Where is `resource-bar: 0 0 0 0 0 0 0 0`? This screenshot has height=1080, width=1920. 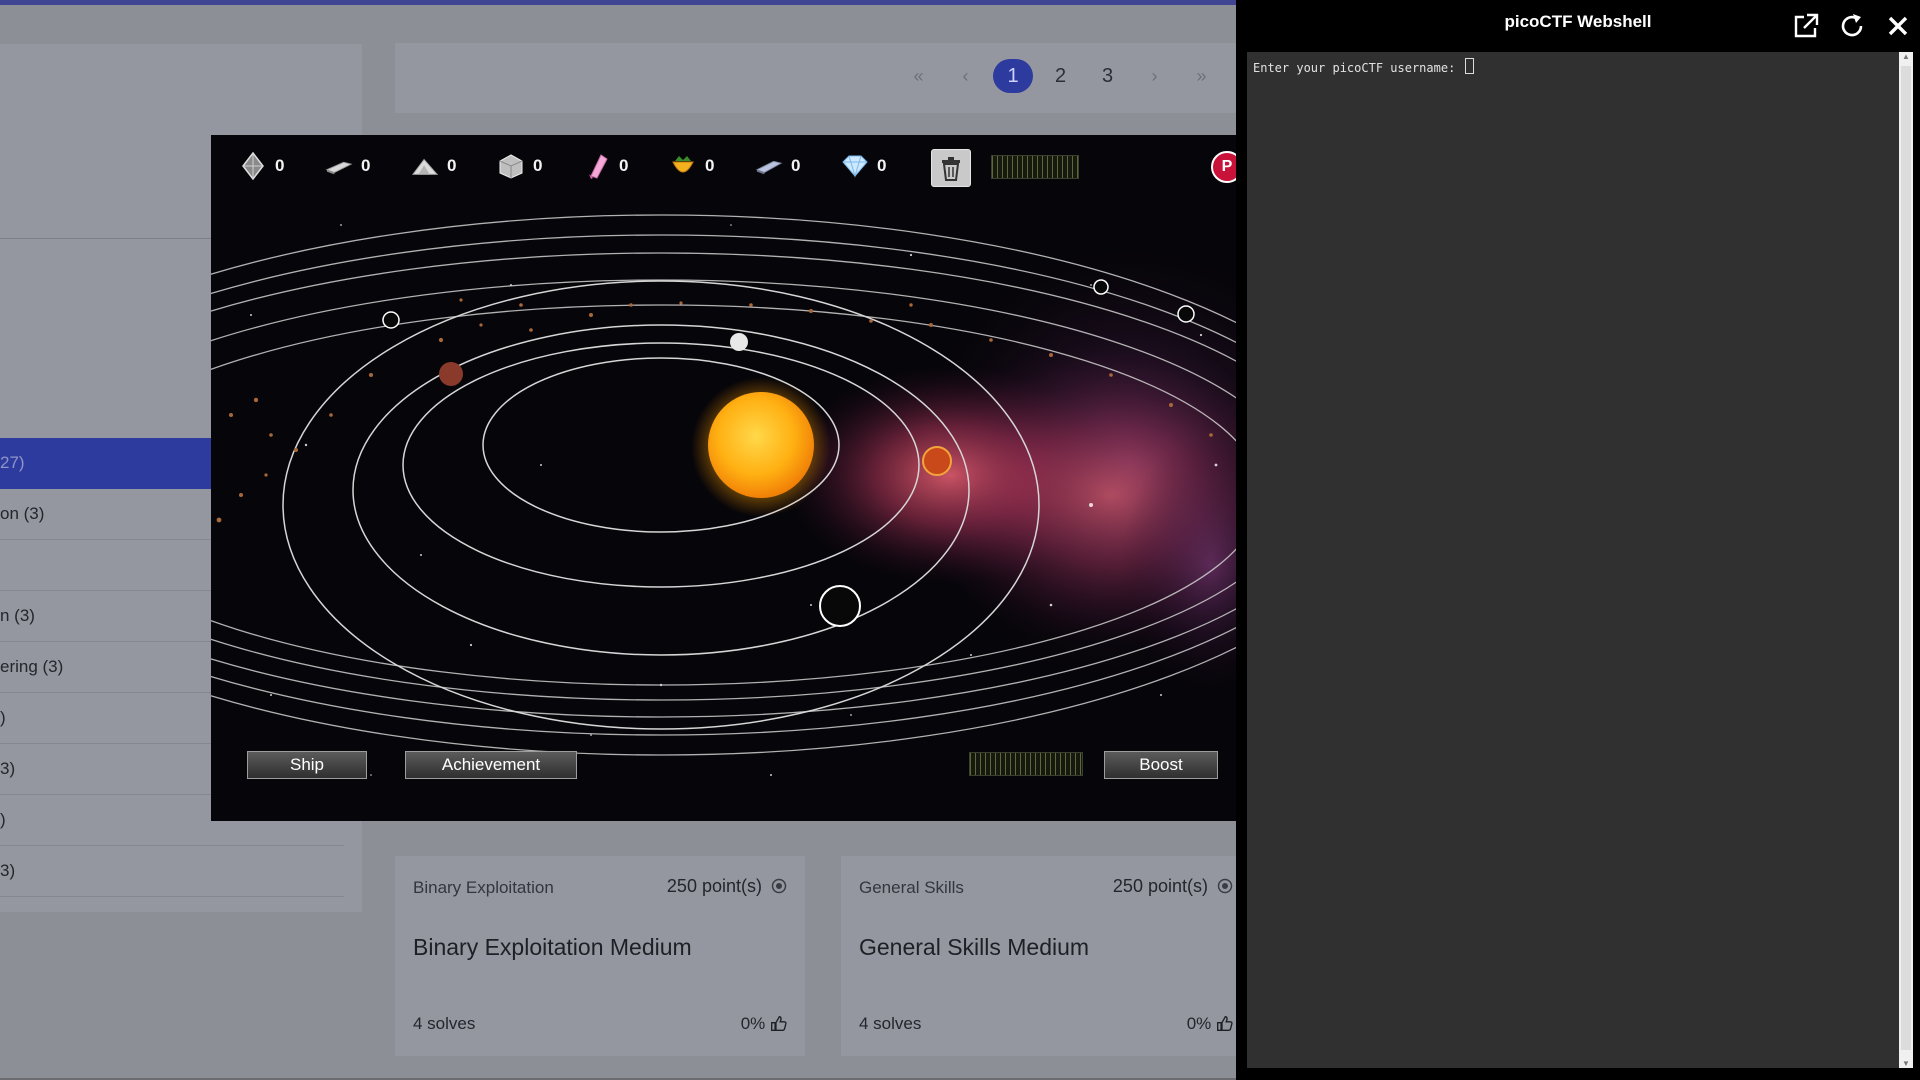 resource-bar: 0 0 0 0 0 0 0 0 is located at coordinates (583, 166).